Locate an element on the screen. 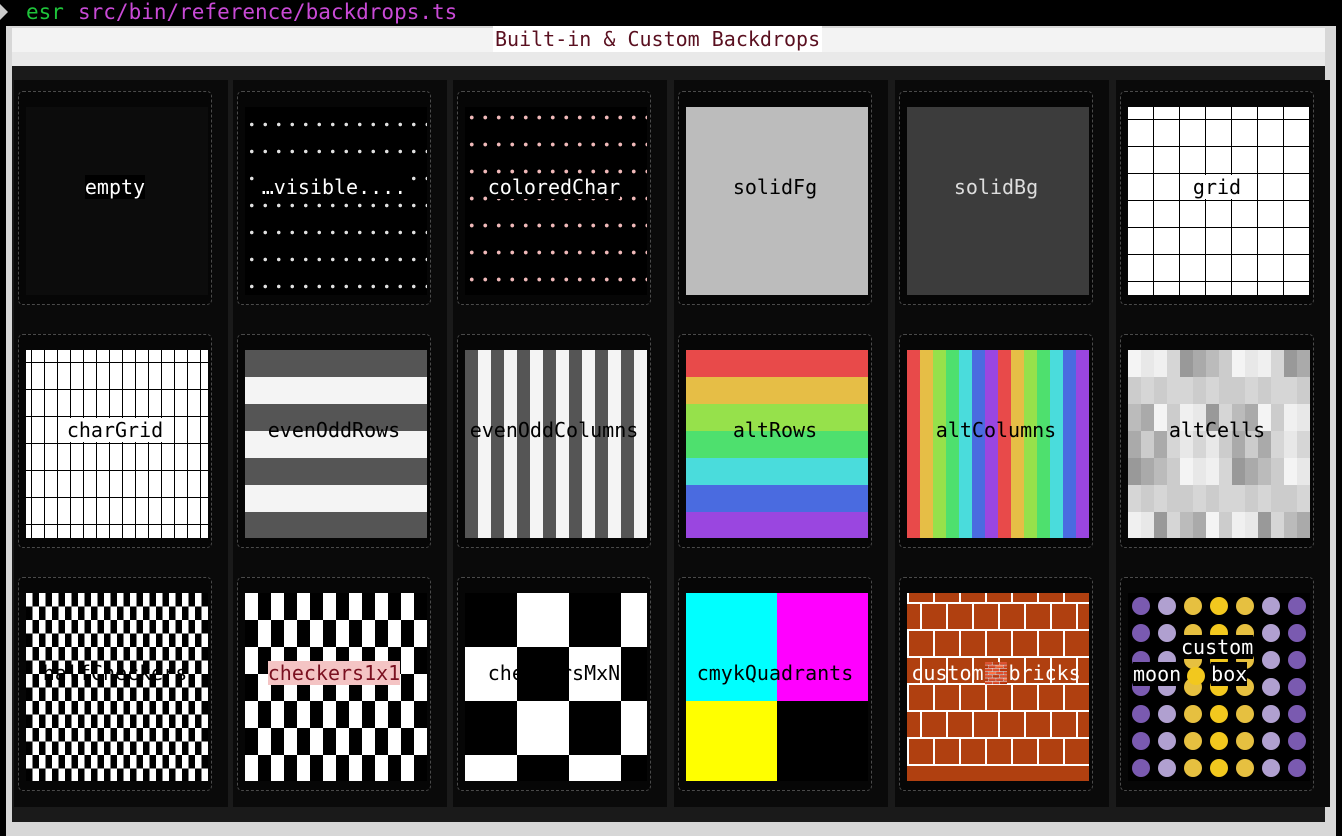  backdrop-label-row: custom is located at coordinates (1217, 647).